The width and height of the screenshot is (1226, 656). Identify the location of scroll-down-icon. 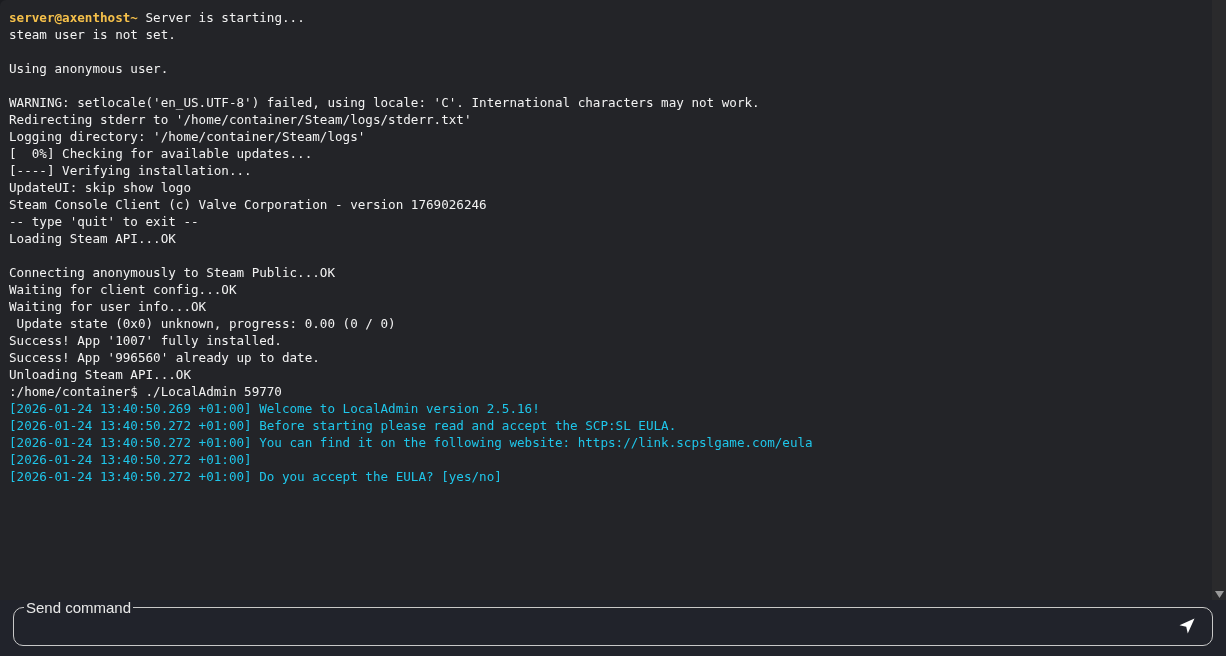
(1219, 594).